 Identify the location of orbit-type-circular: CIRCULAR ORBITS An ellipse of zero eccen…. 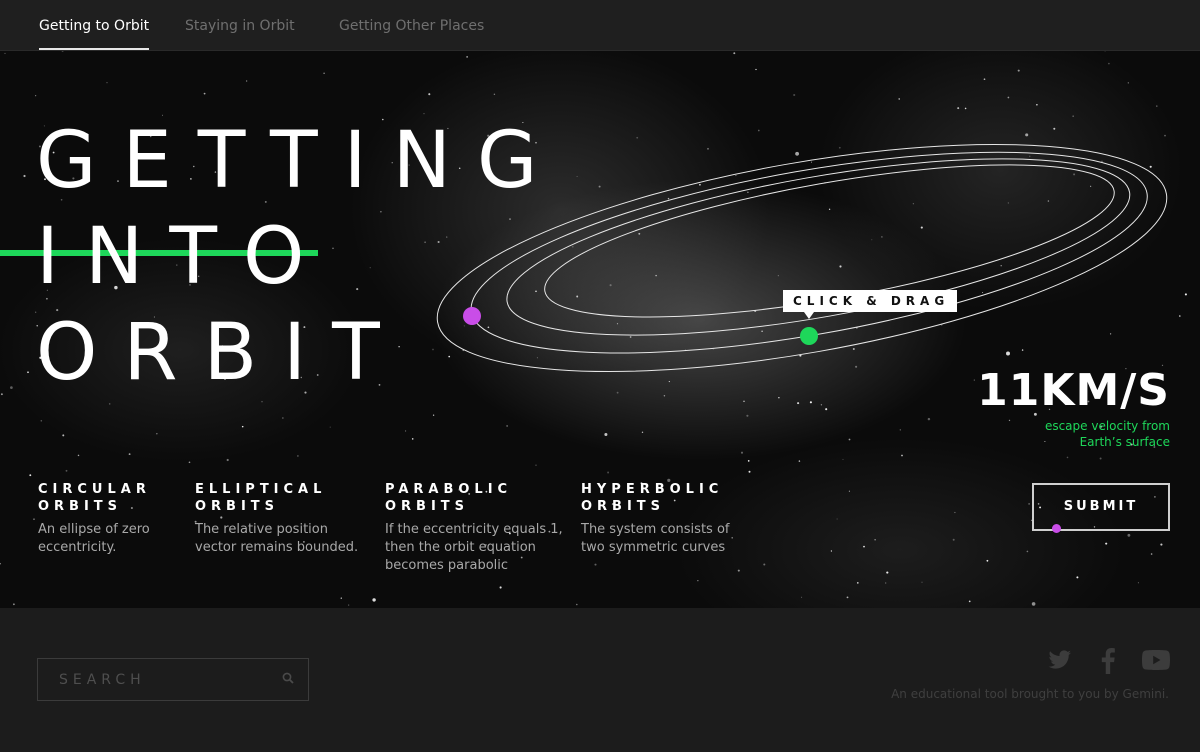
(108, 519).